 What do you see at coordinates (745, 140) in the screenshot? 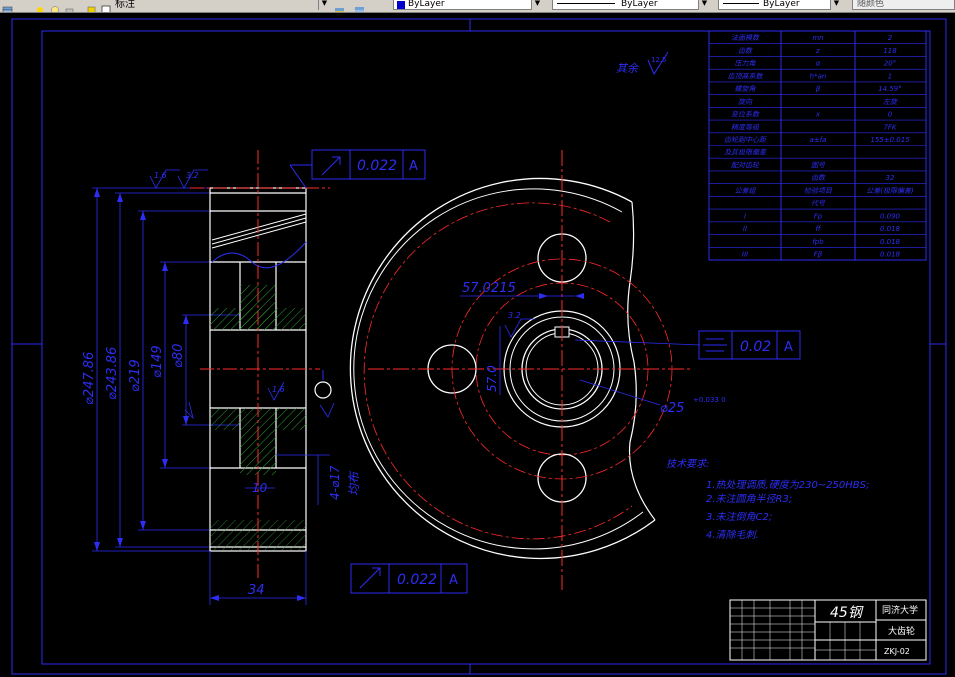
I see `param-table-cell: 齿轮副中心距` at bounding box center [745, 140].